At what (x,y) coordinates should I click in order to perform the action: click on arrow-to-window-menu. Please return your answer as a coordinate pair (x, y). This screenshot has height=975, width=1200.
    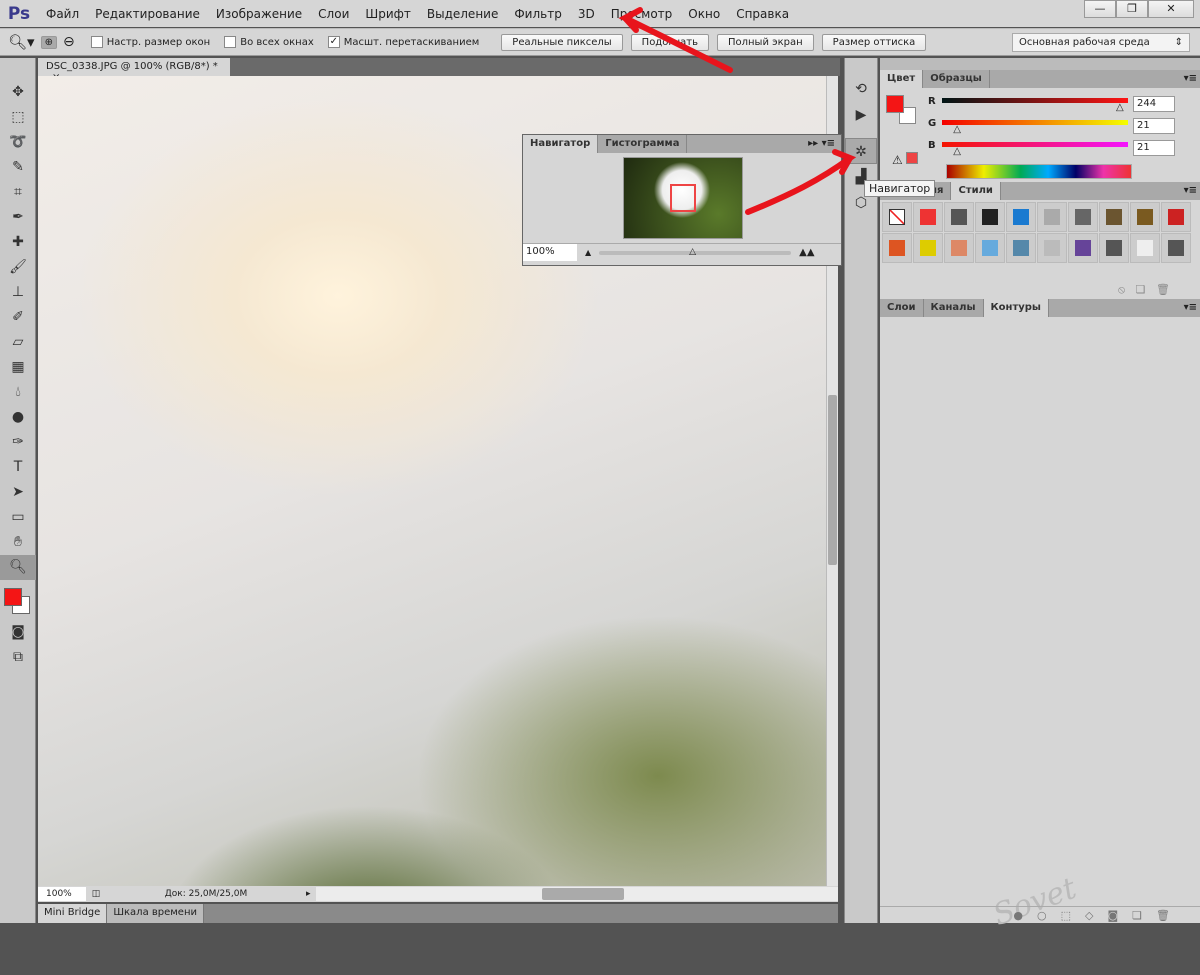
    Looking at the image, I should click on (675, 40).